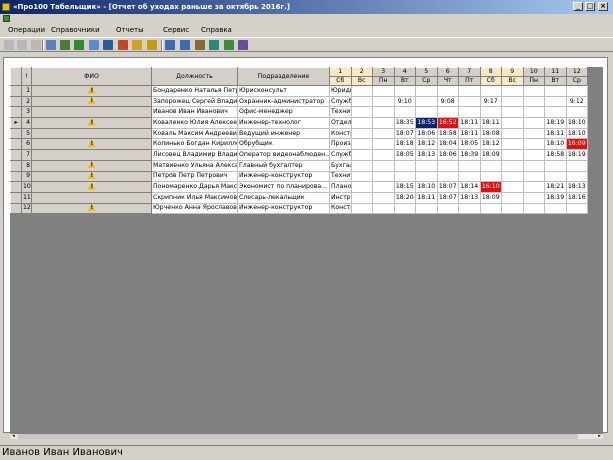 The width and height of the screenshot is (613, 460). Describe the element at coordinates (340, 72) in the screenshot. I see `day-header-num: 1` at that location.